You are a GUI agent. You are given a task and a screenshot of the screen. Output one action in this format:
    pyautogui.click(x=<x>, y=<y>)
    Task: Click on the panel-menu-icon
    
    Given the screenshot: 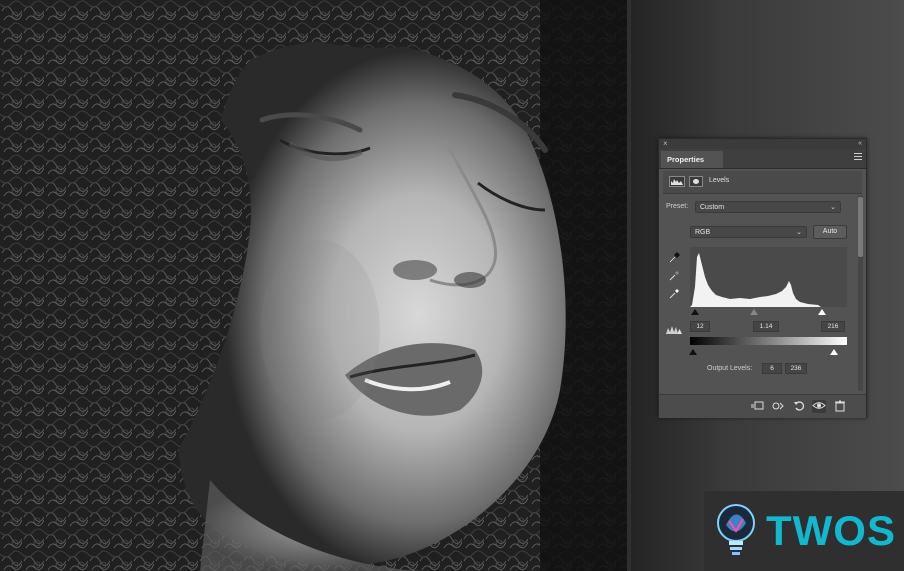 What is the action you would take?
    pyautogui.click(x=858, y=157)
    